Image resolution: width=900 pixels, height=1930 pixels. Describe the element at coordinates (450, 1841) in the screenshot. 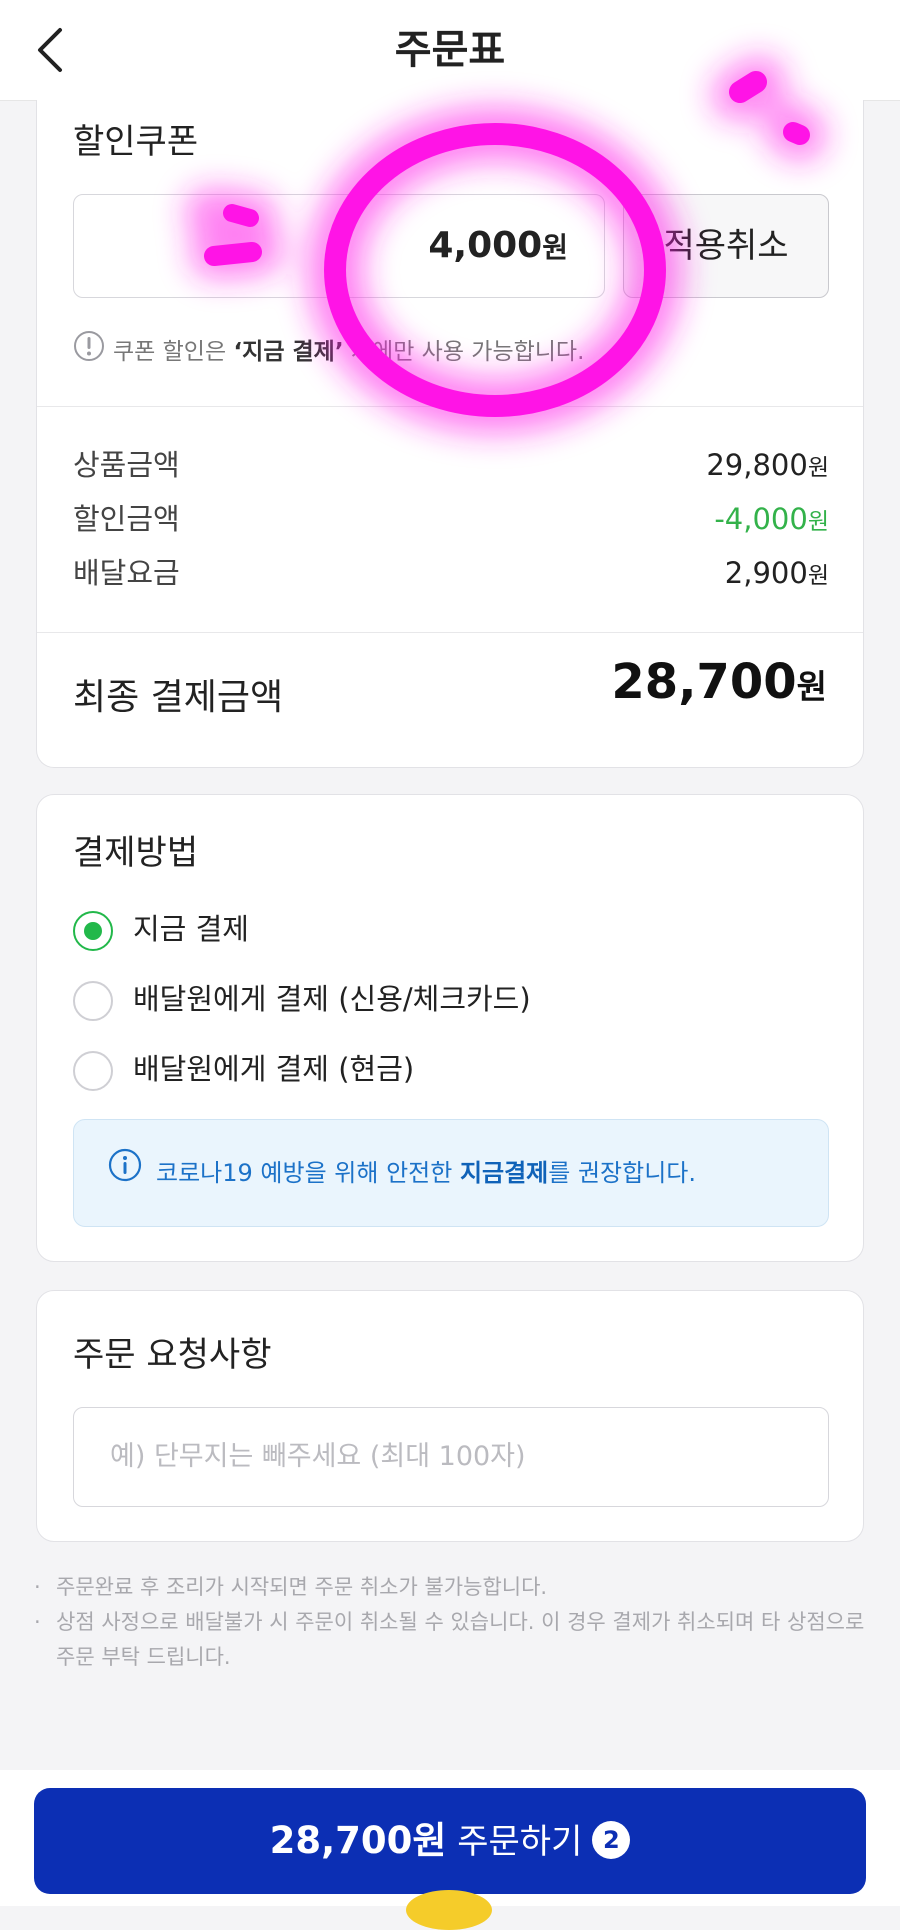

I see `order-button: 28,700원 주문하기 2` at that location.